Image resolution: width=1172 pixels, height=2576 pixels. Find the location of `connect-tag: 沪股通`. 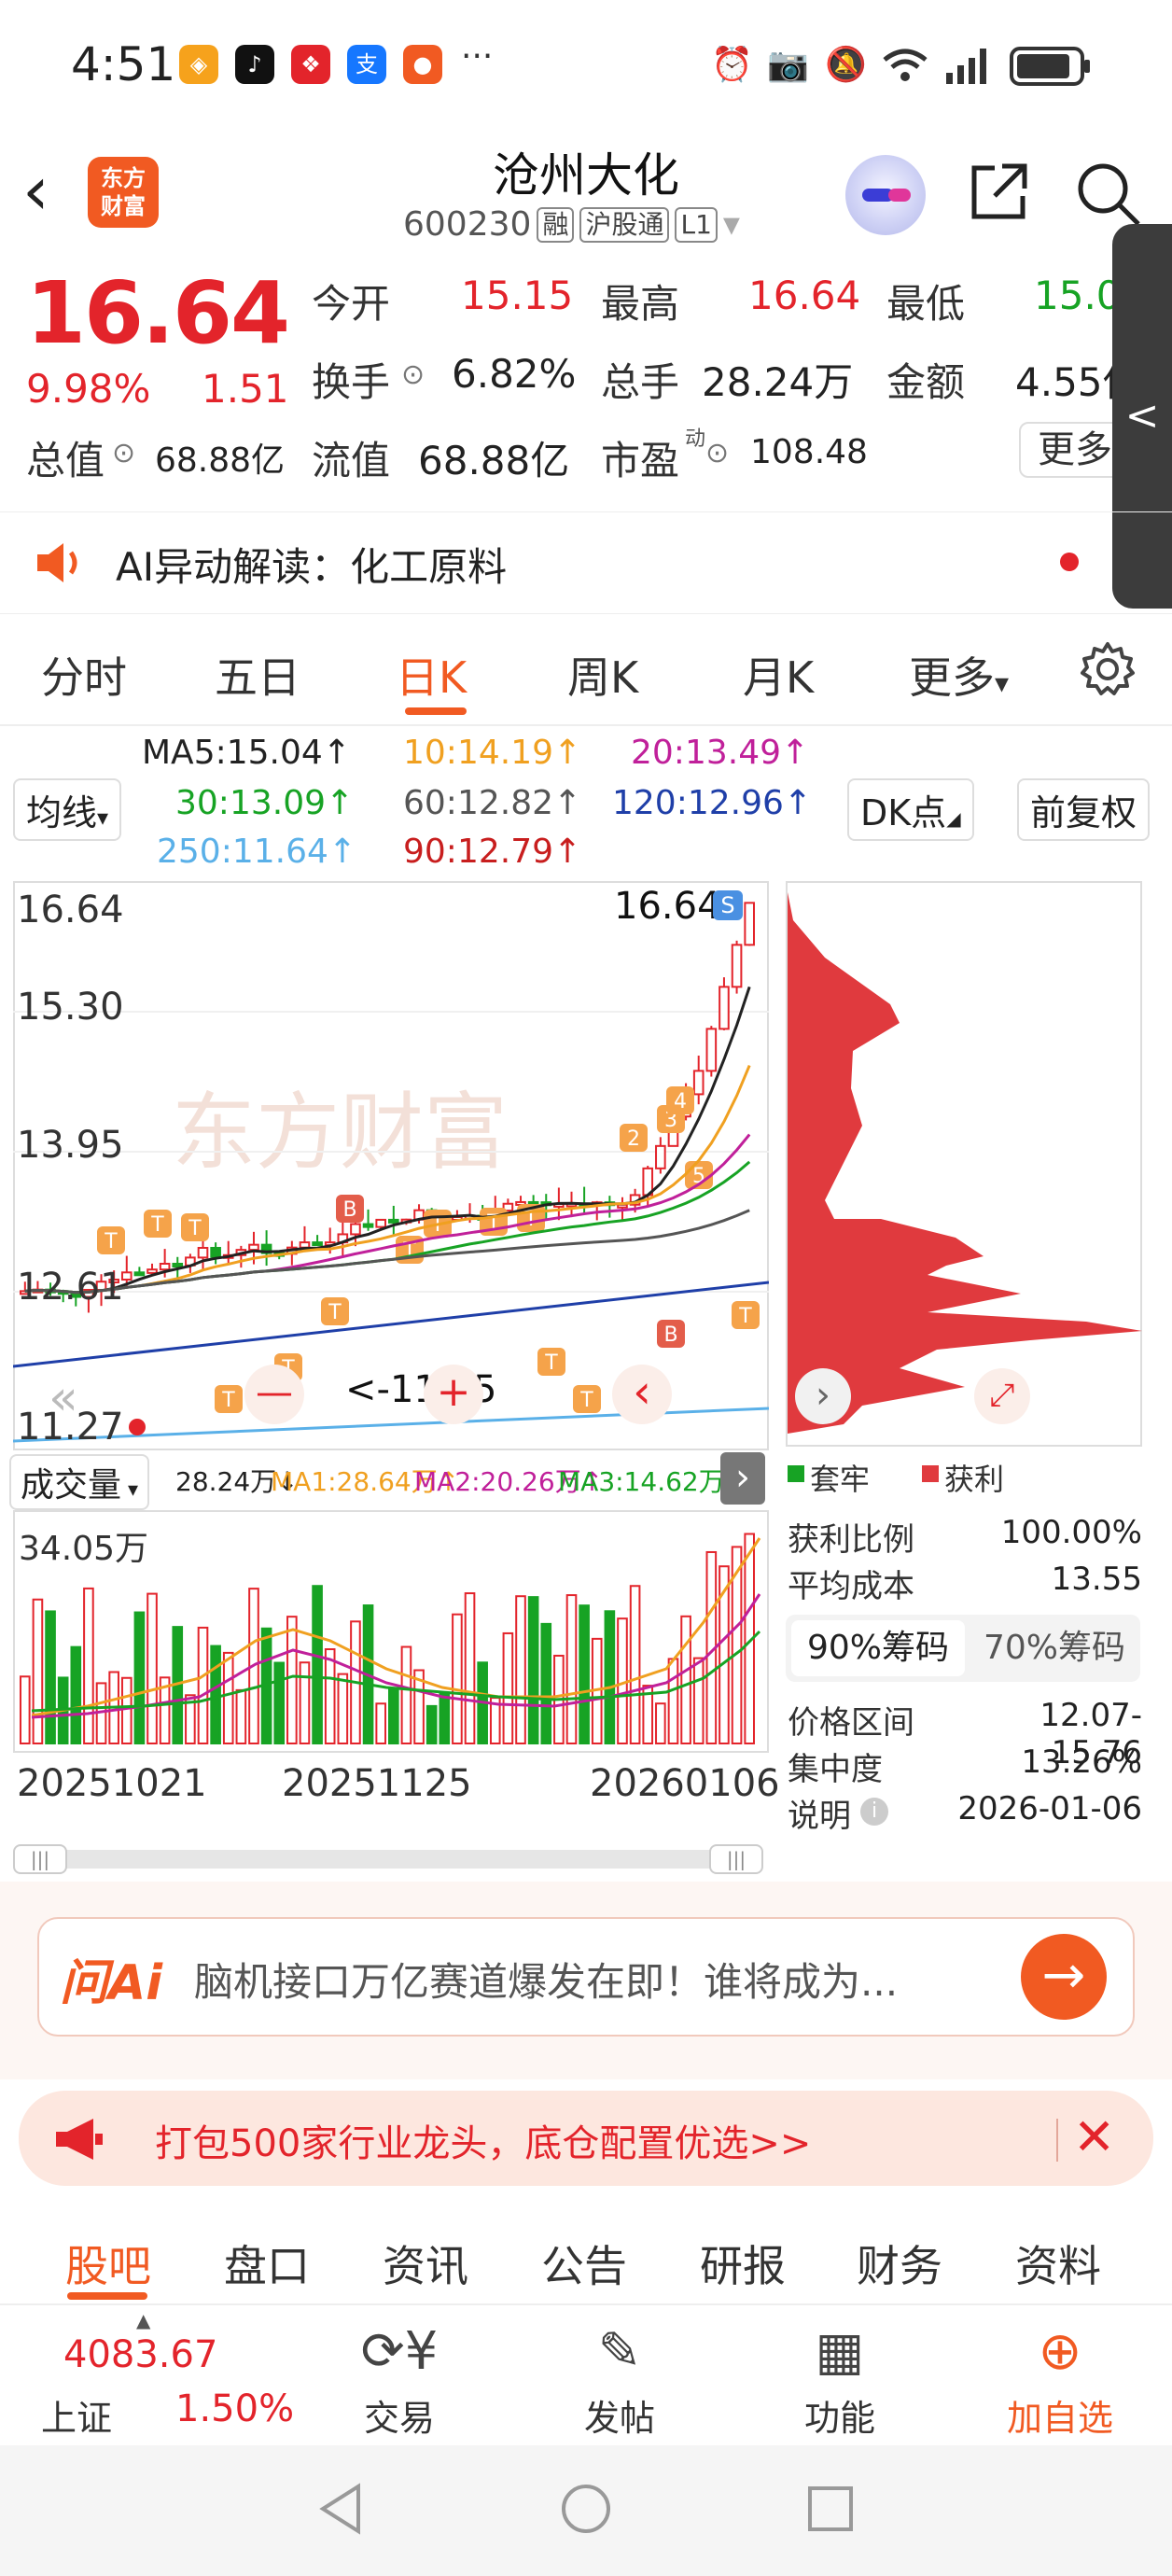

connect-tag: 沪股通 is located at coordinates (624, 224).